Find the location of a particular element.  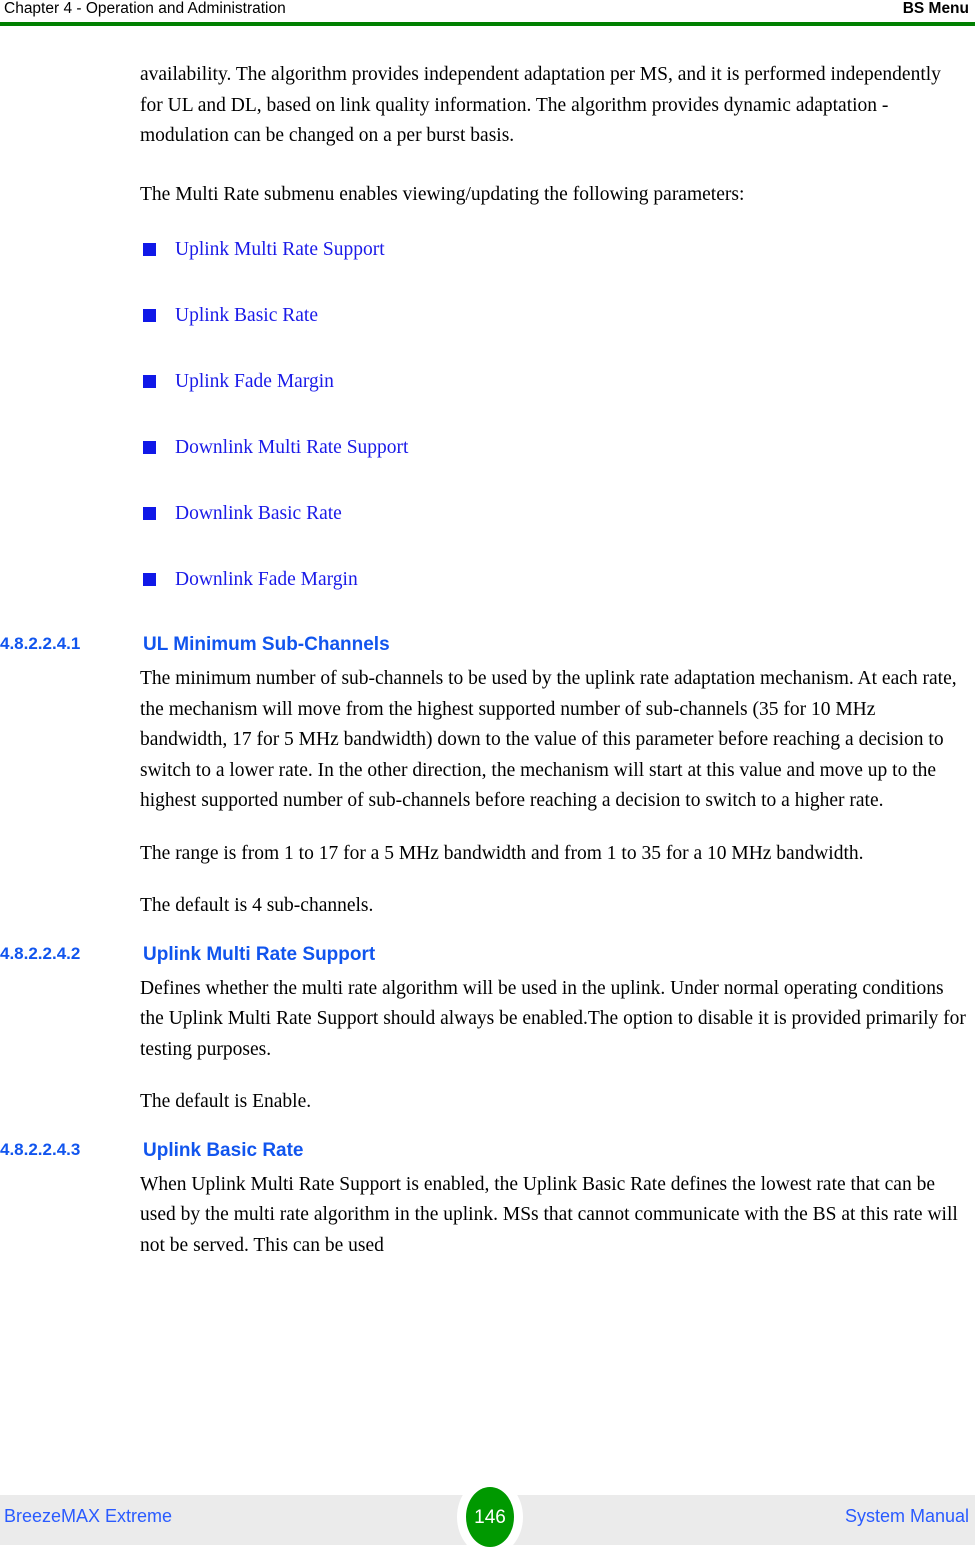

parameter-link-label: Downlink Fade Margin is located at coordinates (266, 579).